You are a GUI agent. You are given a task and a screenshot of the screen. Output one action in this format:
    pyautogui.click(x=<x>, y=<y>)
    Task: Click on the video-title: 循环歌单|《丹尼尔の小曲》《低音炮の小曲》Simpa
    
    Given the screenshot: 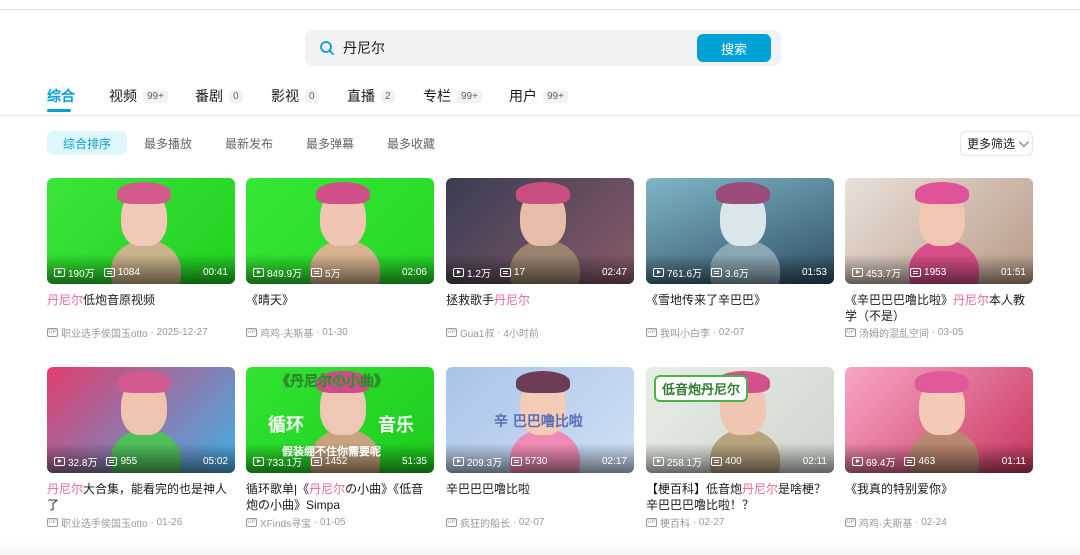 What is the action you would take?
    pyautogui.click(x=340, y=497)
    